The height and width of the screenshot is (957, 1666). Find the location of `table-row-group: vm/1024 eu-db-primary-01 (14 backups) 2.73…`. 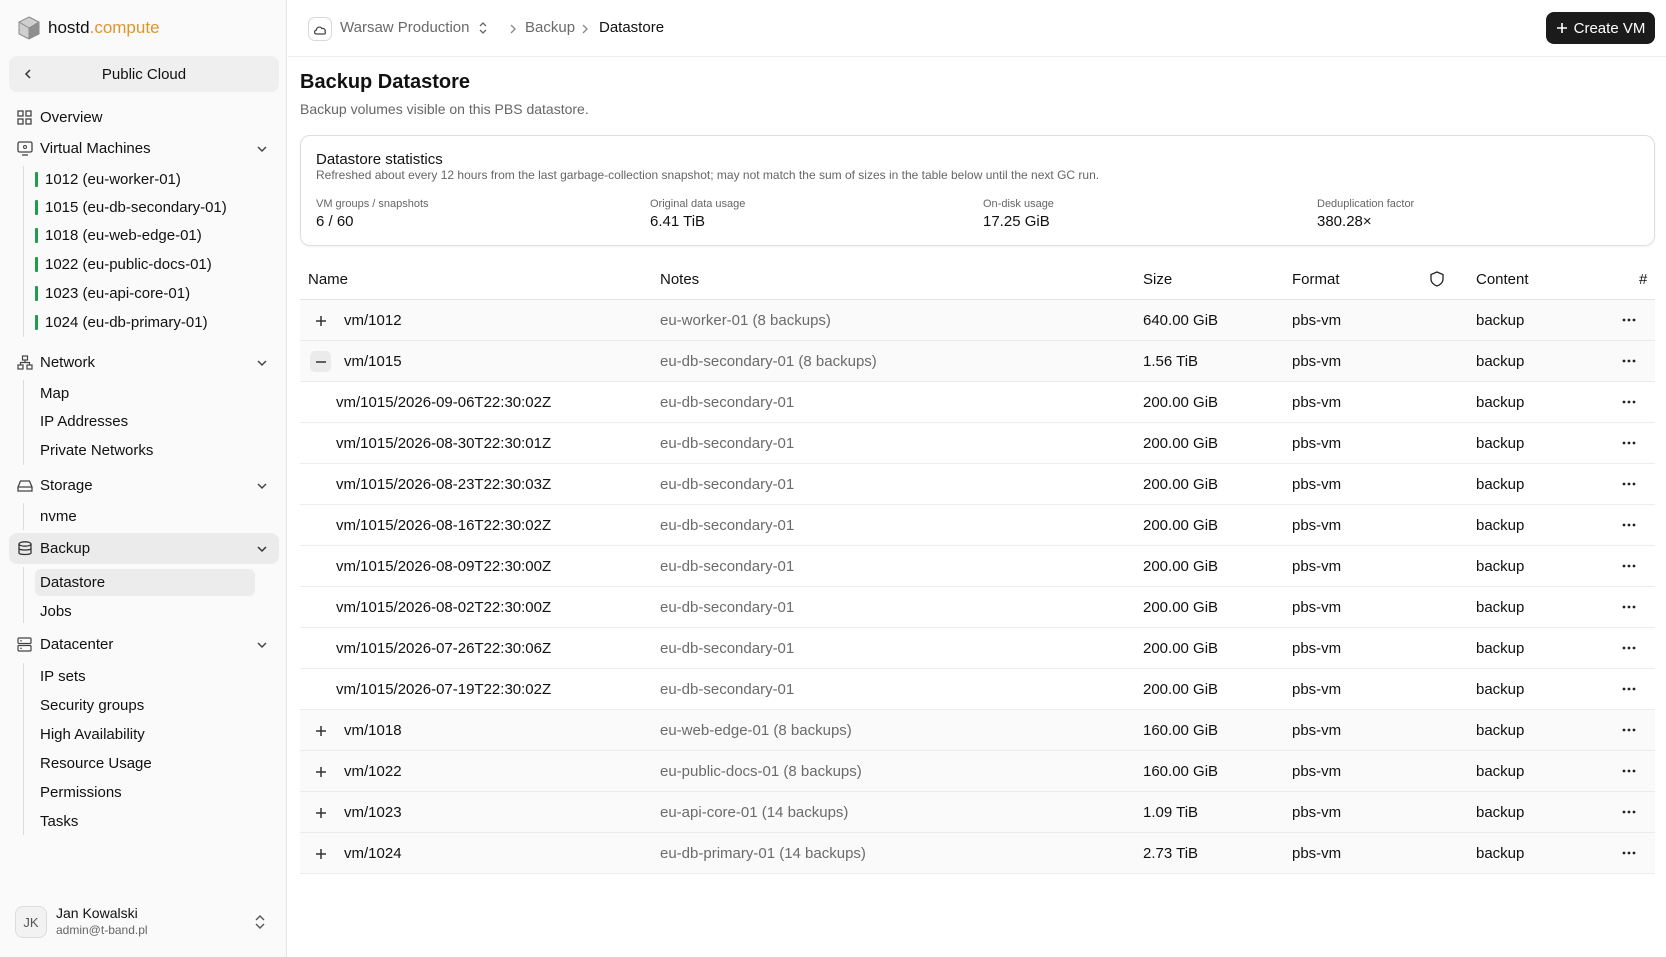

table-row-group: vm/1024 eu-db-primary-01 (14 backups) 2.73… is located at coordinates (977, 853).